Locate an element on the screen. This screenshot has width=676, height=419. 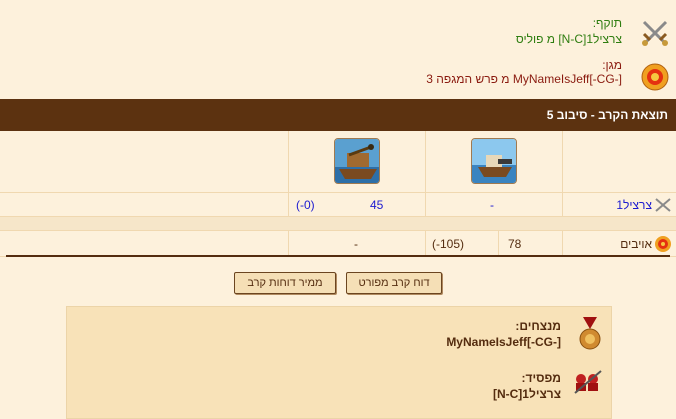
attacker-value: צרציל1[N-C] מ פוליס is located at coordinates (569, 39).